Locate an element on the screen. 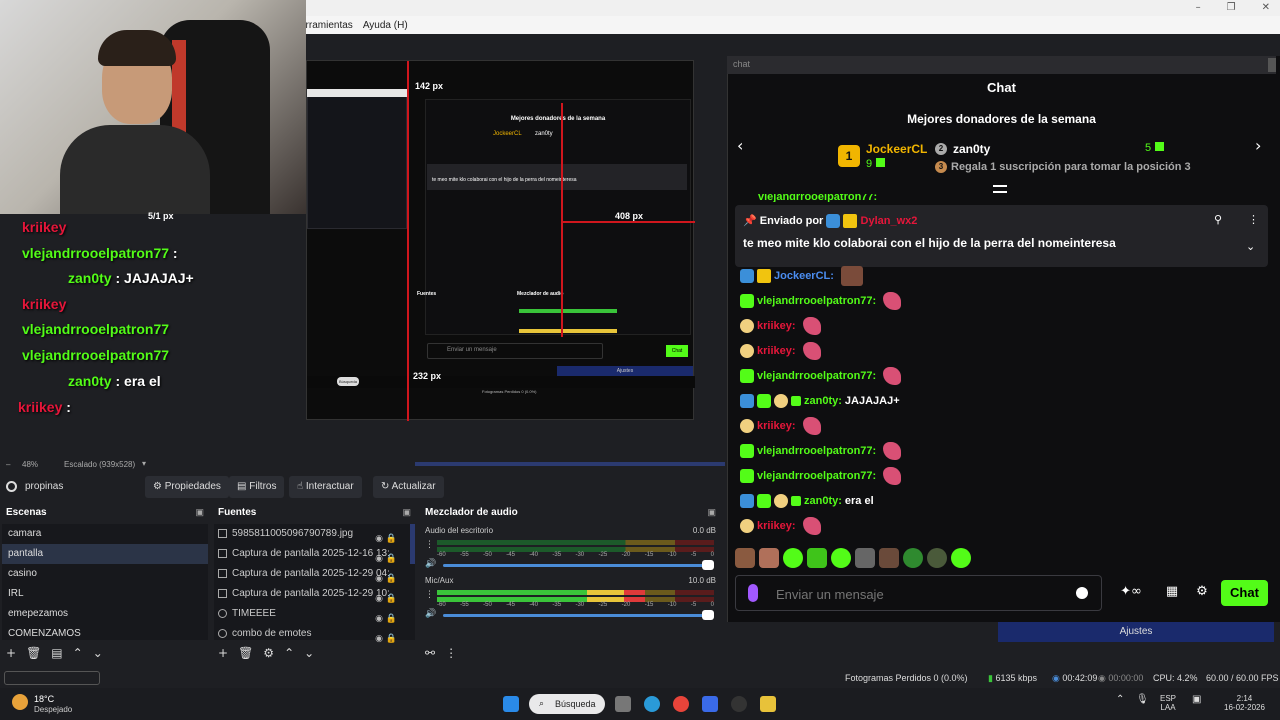 This screenshot has height=720, width=1280. source-item: Captura de pantalla 2025-12-29 04: ◉ 🔒 is located at coordinates (314, 574).